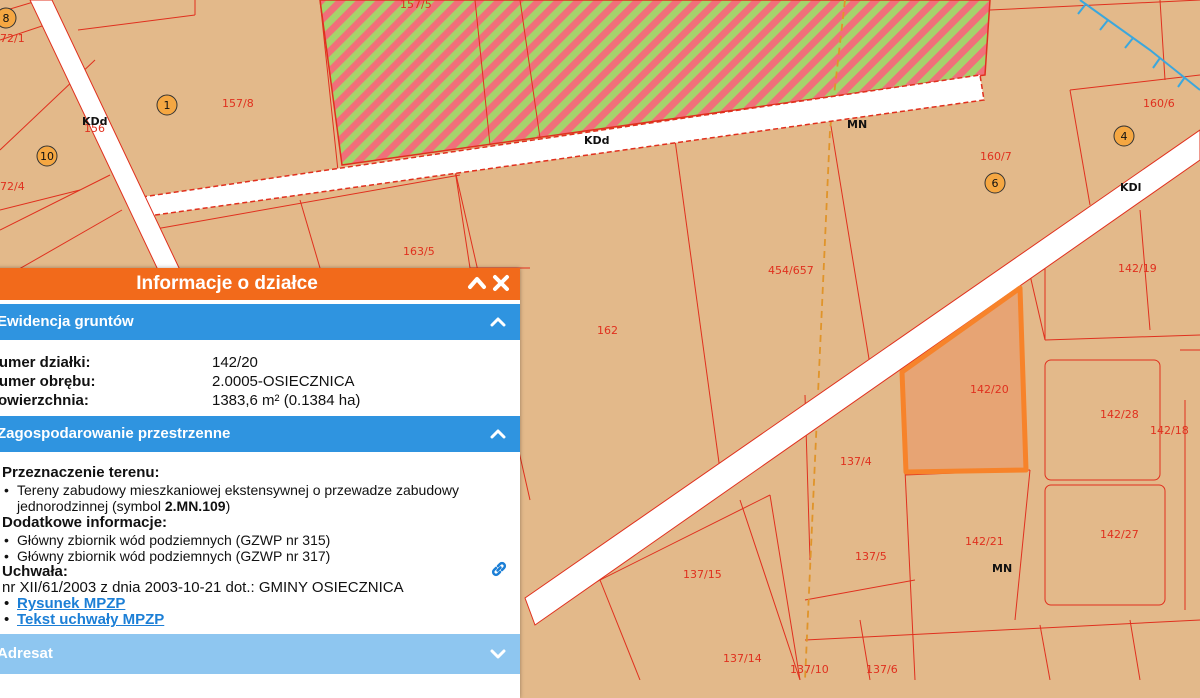 The width and height of the screenshot is (1200, 698). What do you see at coordinates (419, 251) in the screenshot?
I see `parcel-label-163-5: 163/5` at bounding box center [419, 251].